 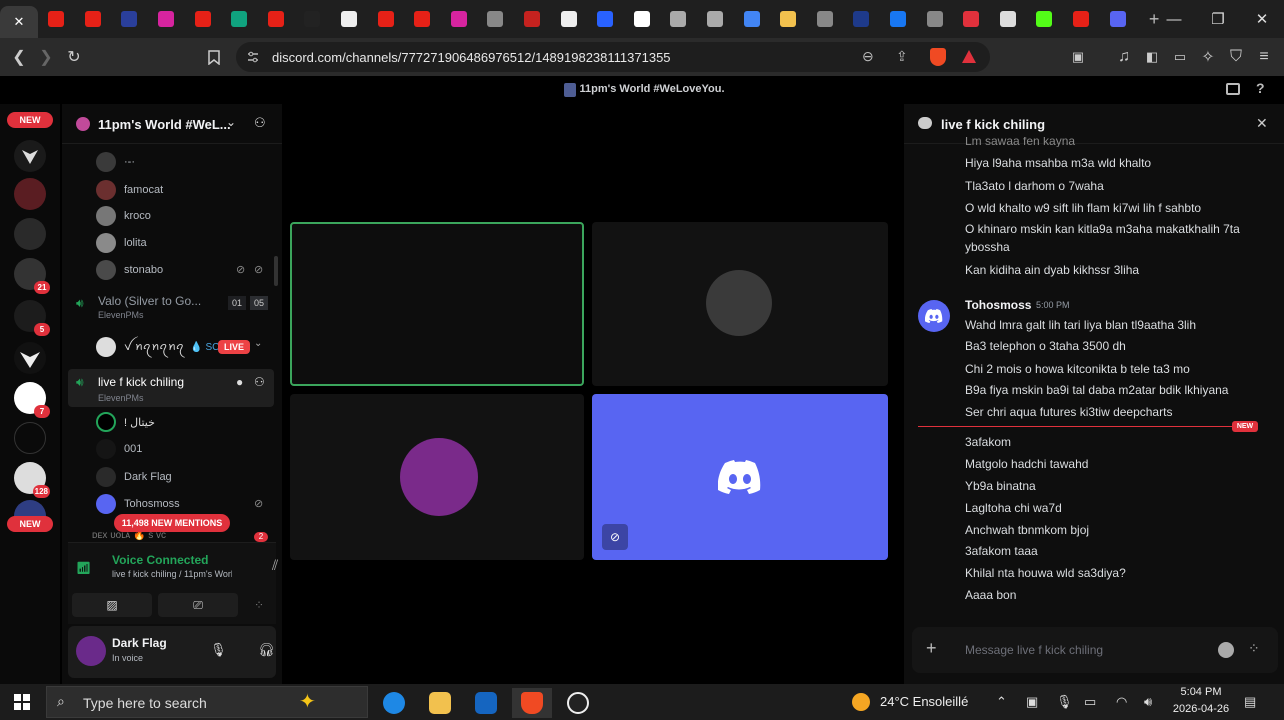 I want to click on help-icon: ?, so click(x=1260, y=88).